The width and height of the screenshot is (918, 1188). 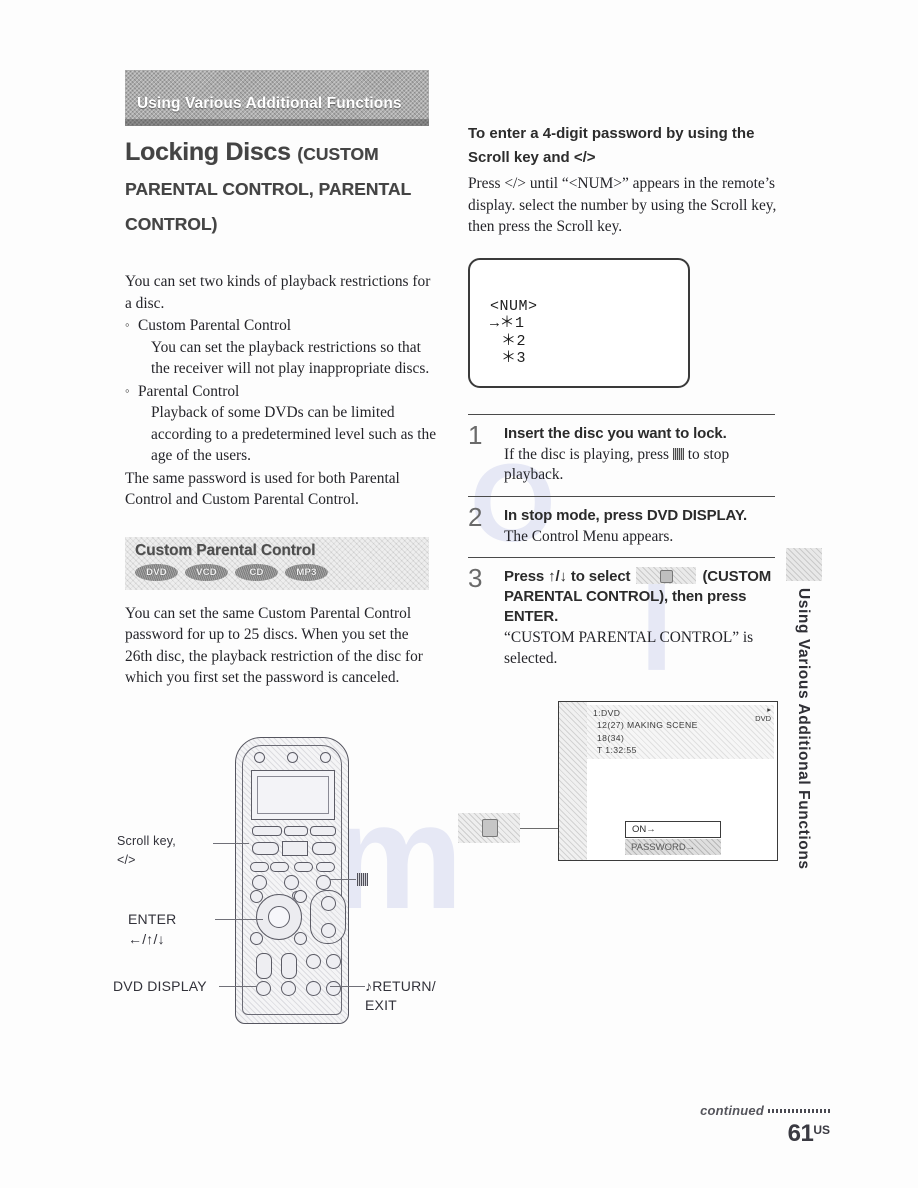 What do you see at coordinates (732, 1110) in the screenshot?
I see `footer-continued-label: continued` at bounding box center [732, 1110].